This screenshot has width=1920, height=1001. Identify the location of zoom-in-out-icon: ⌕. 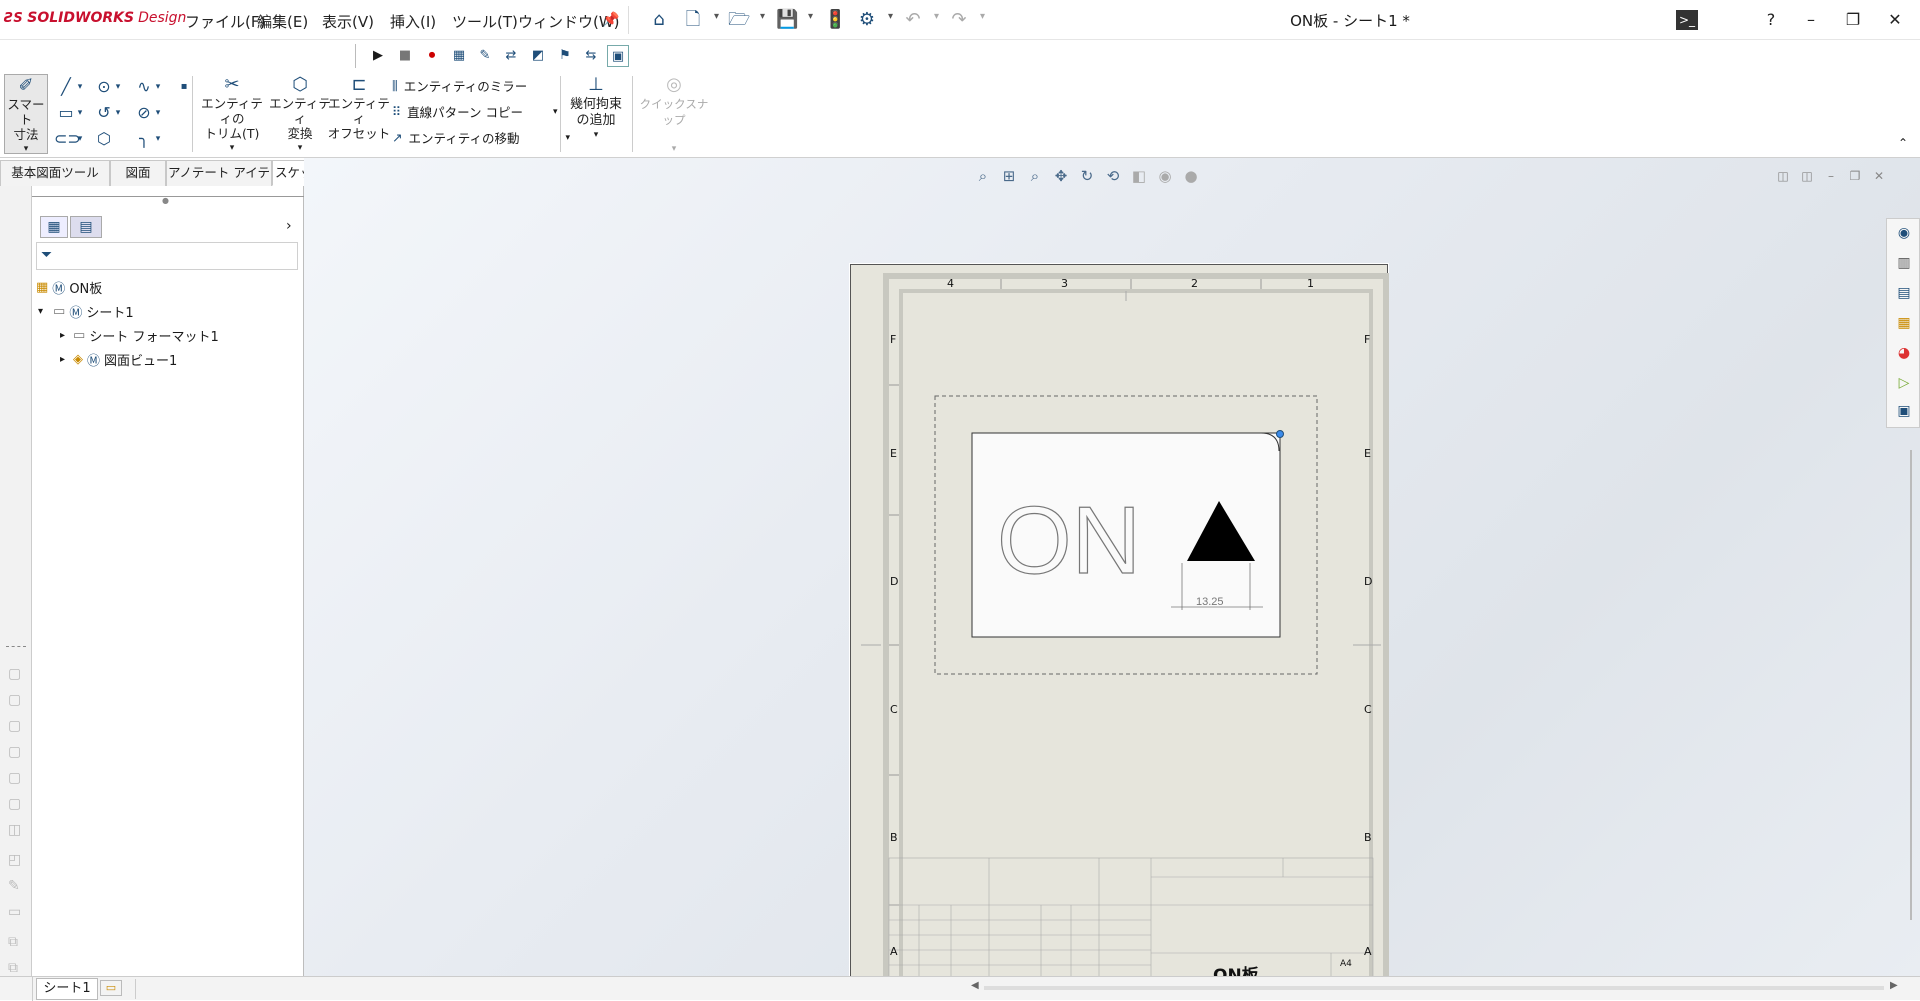
(1035, 176).